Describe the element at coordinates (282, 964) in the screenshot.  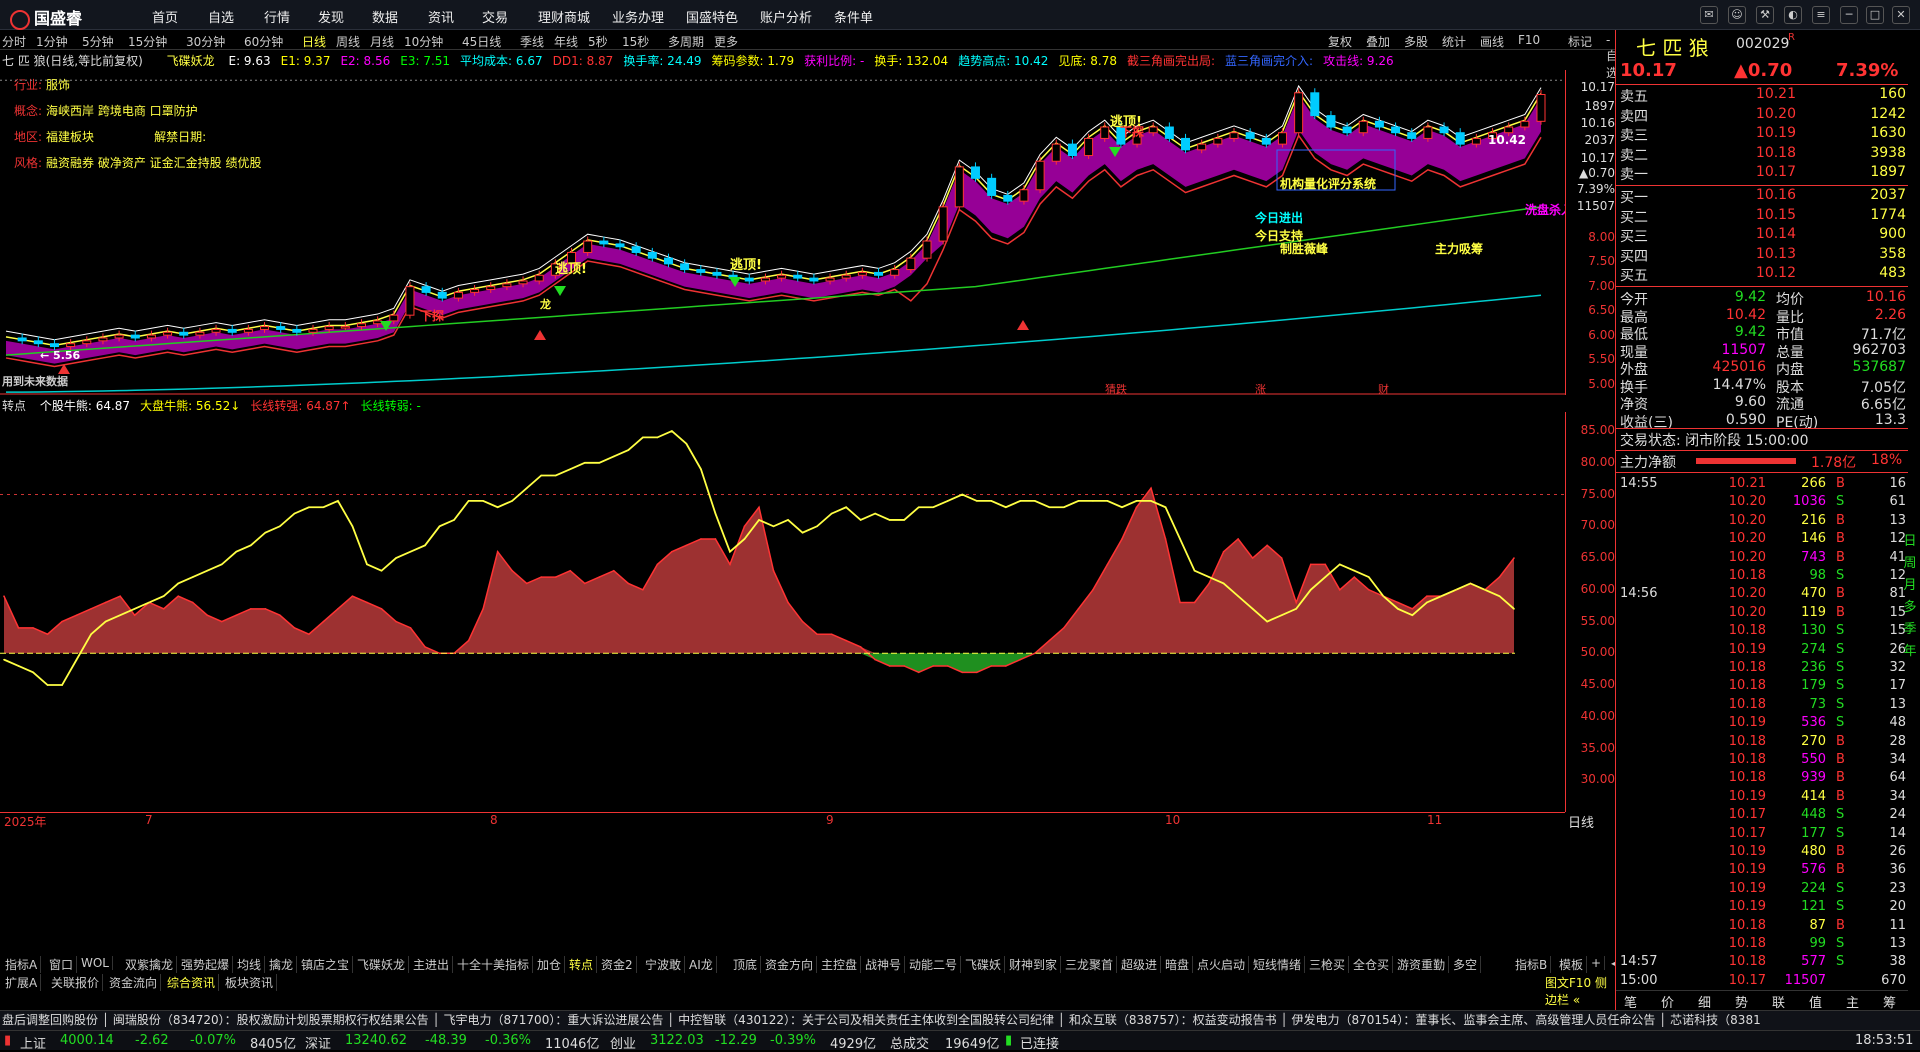
I see `indicator-tab: 擒龙` at that location.